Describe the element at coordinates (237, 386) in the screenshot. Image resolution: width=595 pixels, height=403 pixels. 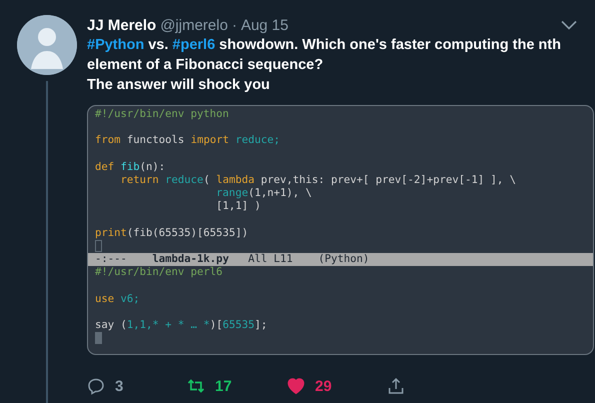
I see `retweet-button: 17` at that location.